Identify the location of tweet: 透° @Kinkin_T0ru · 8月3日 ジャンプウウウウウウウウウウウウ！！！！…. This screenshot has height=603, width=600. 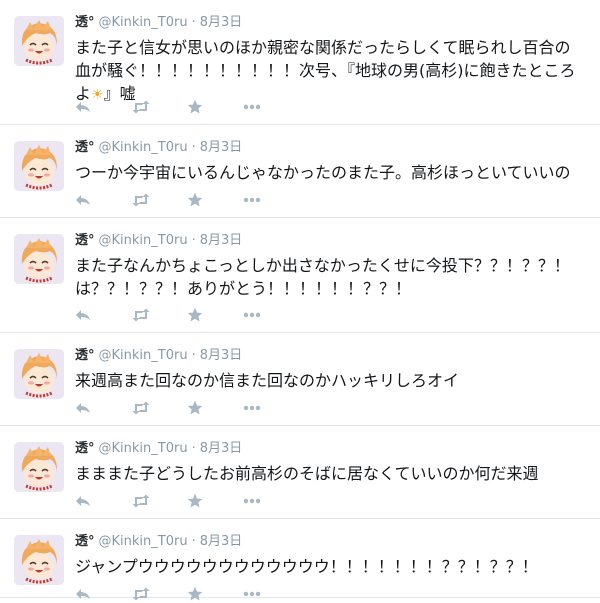
(300, 560).